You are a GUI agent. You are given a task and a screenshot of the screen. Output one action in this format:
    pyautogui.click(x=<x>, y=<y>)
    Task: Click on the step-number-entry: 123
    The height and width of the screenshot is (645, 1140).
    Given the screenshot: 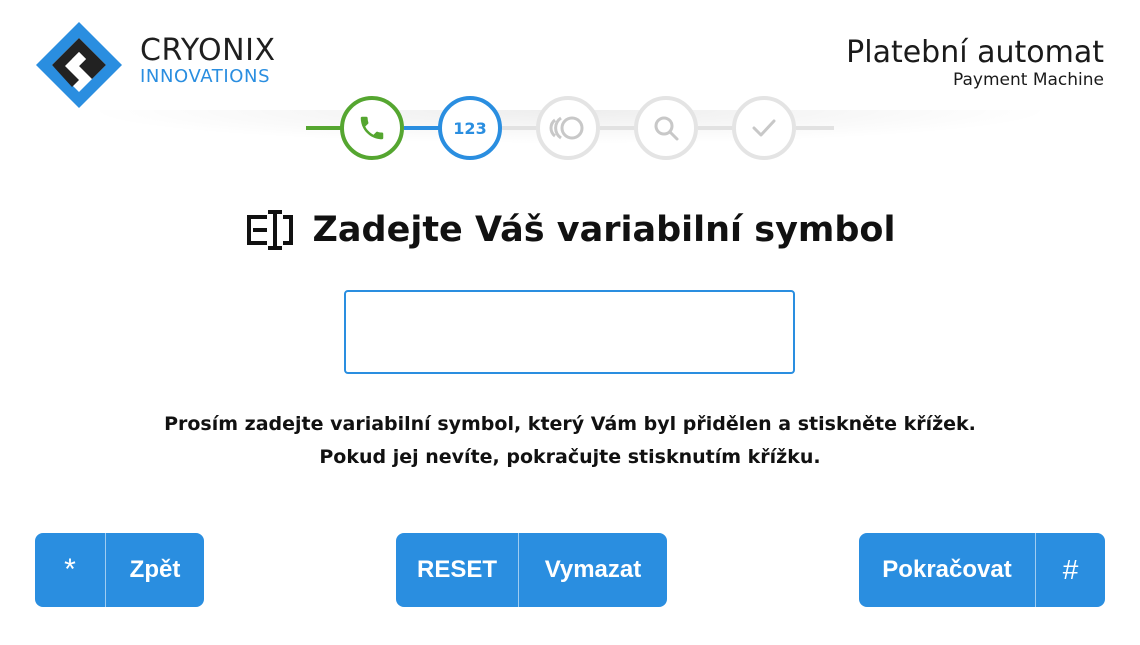 What is the action you would take?
    pyautogui.click(x=470, y=128)
    